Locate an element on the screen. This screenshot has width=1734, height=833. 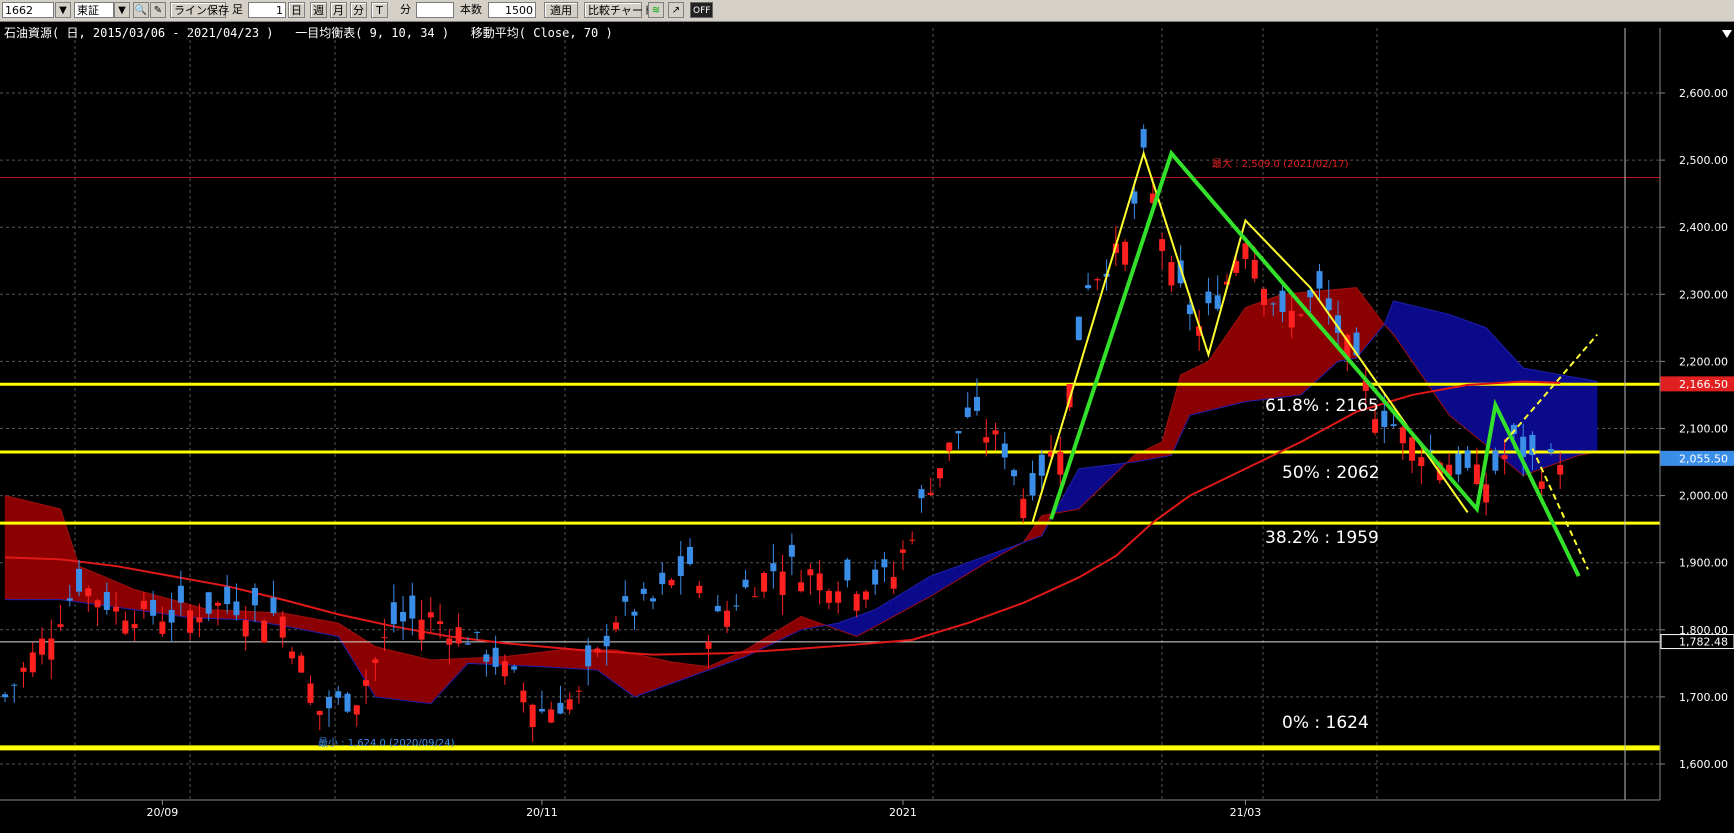
max-price-label: 最大 : 2,509.0 (2021/02/17) is located at coordinates (1280, 163).